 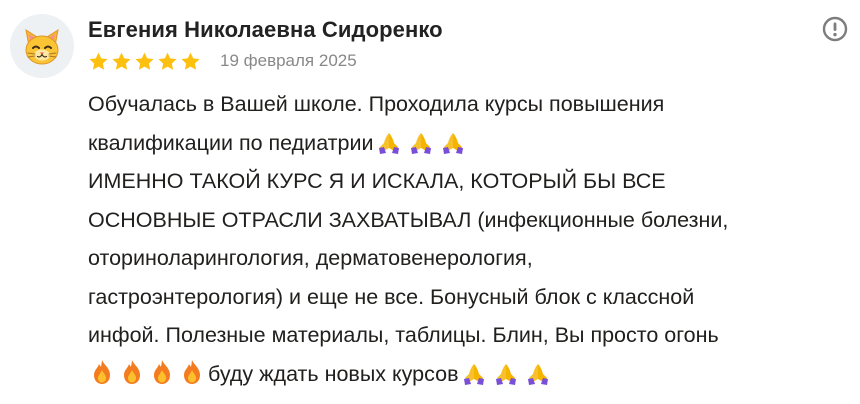 I want to click on author-name: Евгения Николаевна Сидоренко, so click(x=265, y=30).